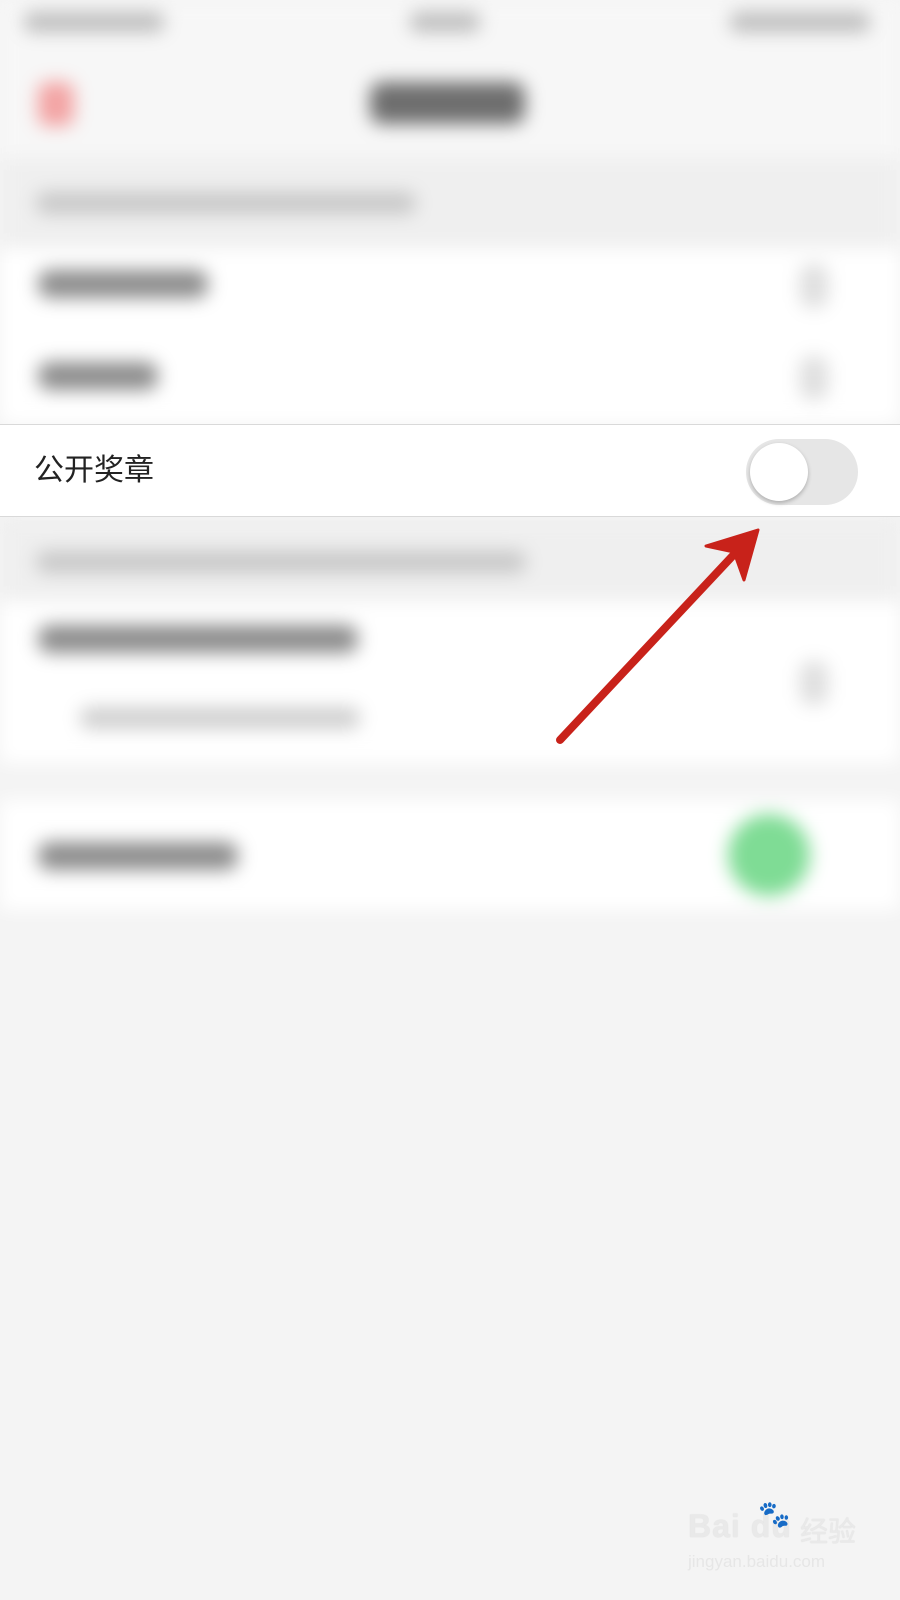 Image resolution: width=900 pixels, height=1600 pixels. I want to click on setting-row-public-badges: 公开奖章, so click(450, 470).